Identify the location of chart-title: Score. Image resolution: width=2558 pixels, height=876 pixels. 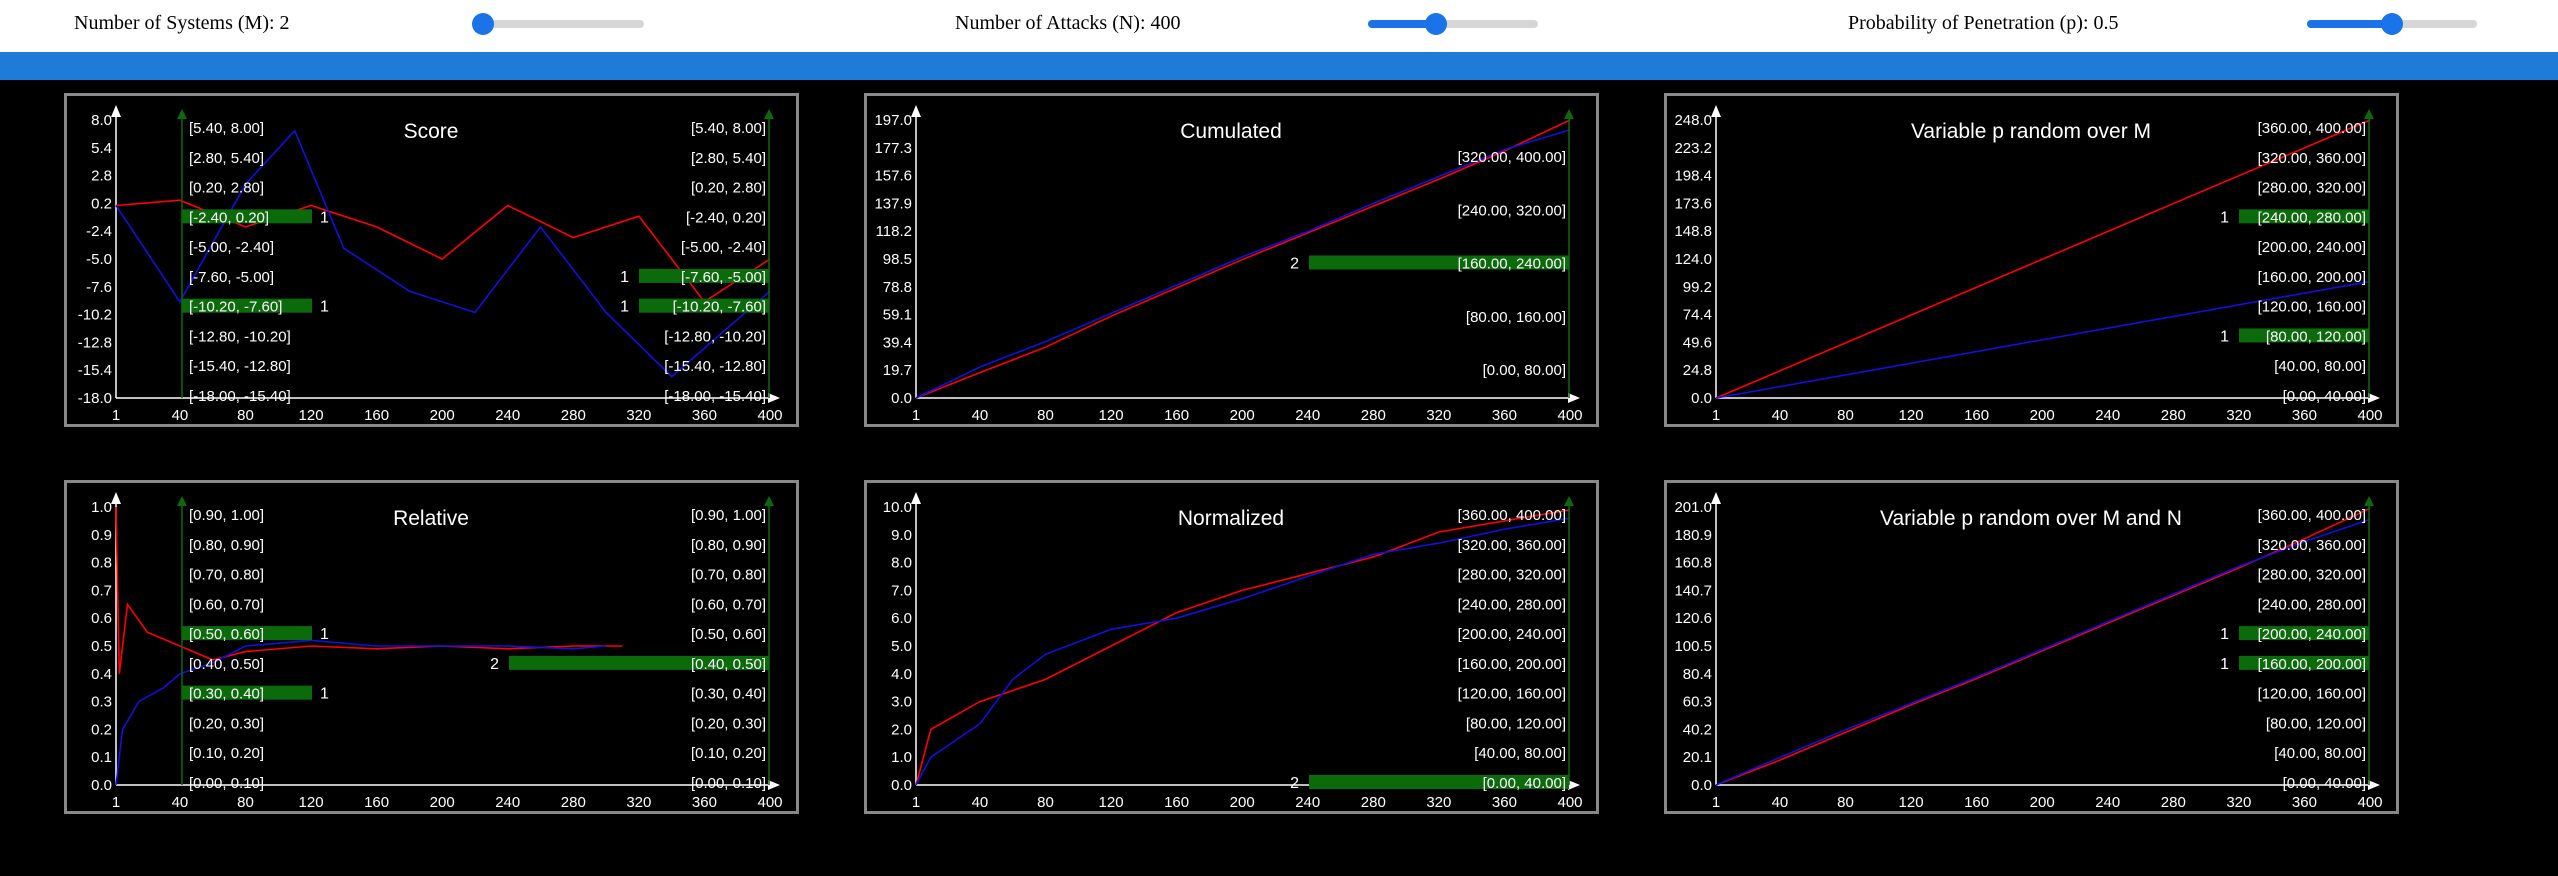
(431, 131).